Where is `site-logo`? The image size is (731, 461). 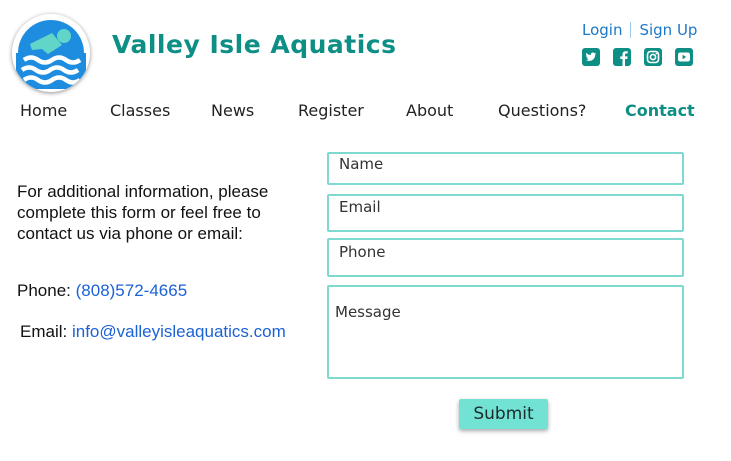 site-logo is located at coordinates (51, 53).